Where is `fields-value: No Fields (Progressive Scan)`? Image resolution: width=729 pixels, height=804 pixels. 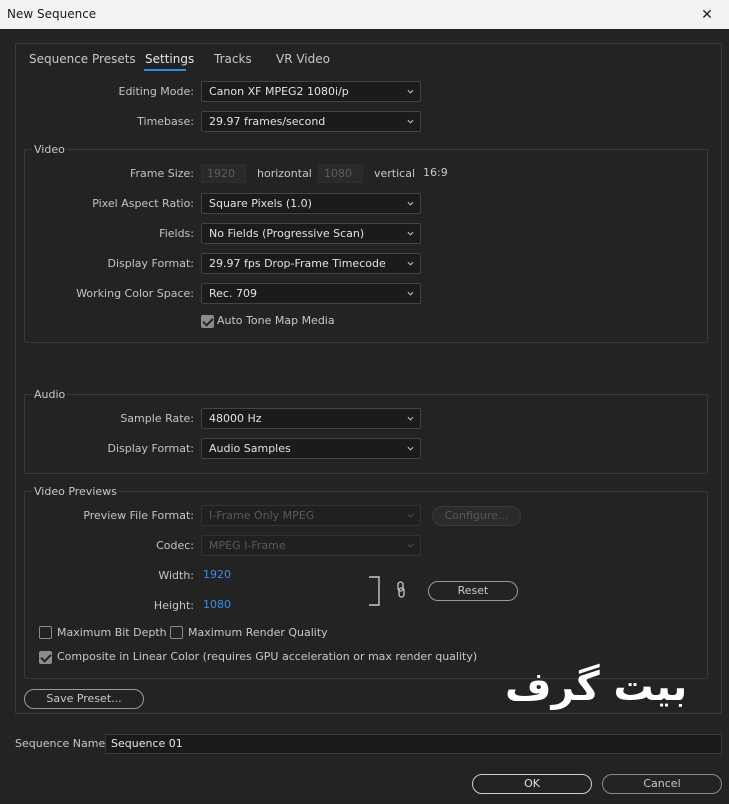
fields-value: No Fields (Progressive Scan) is located at coordinates (287, 233).